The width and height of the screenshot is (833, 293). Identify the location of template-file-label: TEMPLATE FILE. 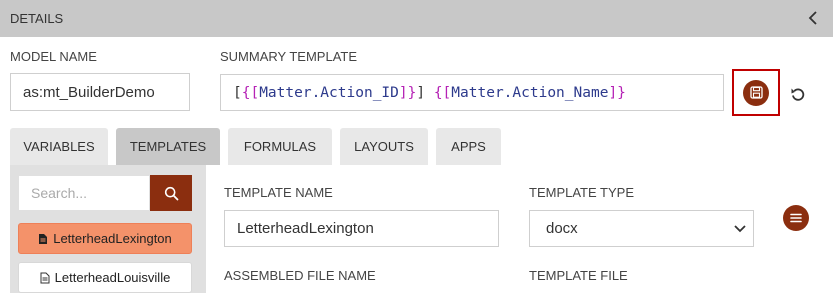
(578, 275).